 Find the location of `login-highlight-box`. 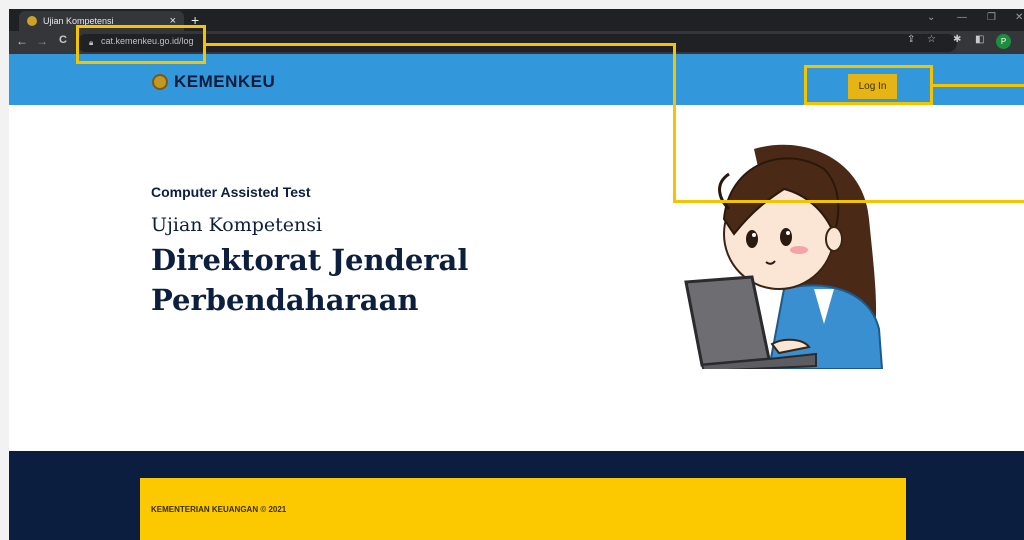

login-highlight-box is located at coordinates (868, 85).